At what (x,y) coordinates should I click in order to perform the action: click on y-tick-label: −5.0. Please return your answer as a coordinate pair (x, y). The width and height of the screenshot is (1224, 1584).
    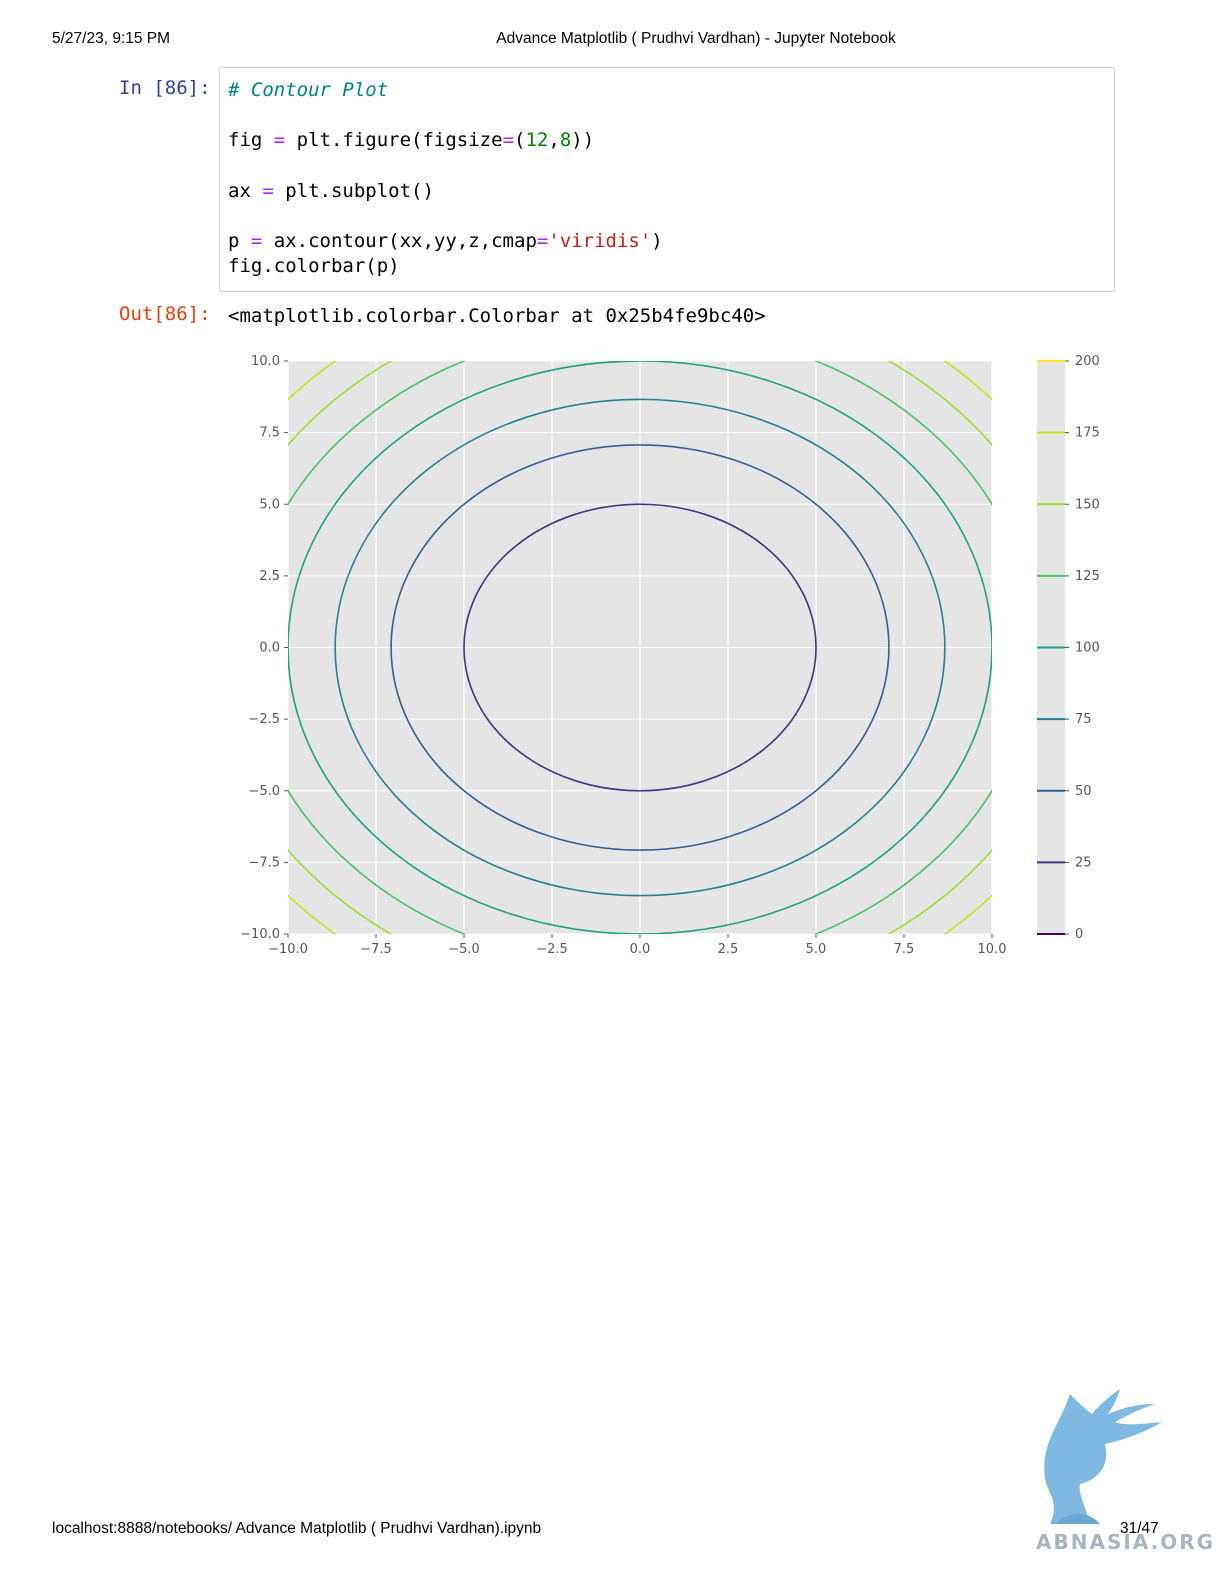
    Looking at the image, I should click on (264, 791).